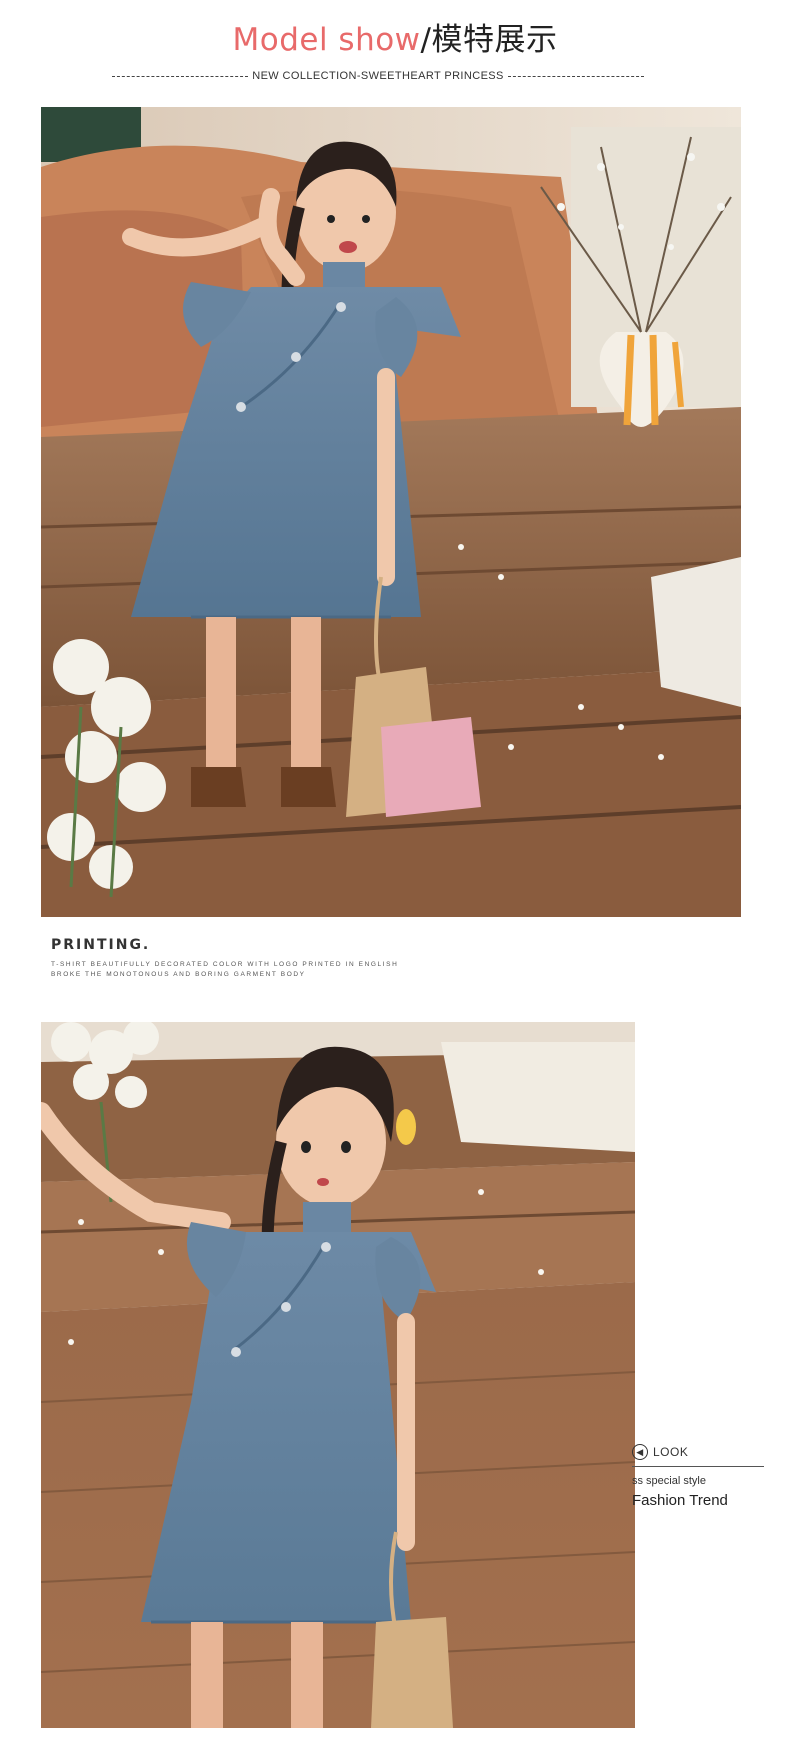 The height and width of the screenshot is (1751, 790). I want to click on printing-heading: PRINTING., so click(101, 945).